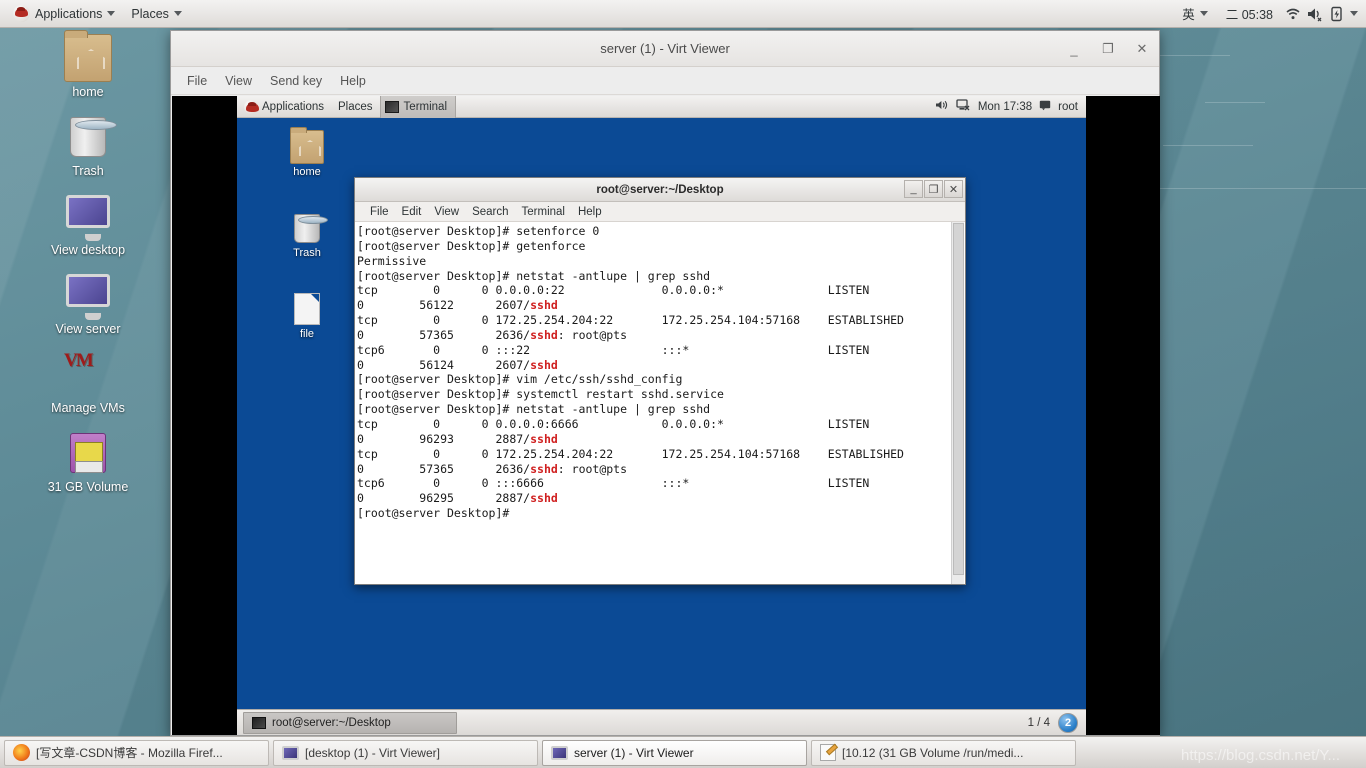 This screenshot has width=1366, height=768. Describe the element at coordinates (444, 468) in the screenshot. I see `terminal-text: 0 57365 2636/` at that location.